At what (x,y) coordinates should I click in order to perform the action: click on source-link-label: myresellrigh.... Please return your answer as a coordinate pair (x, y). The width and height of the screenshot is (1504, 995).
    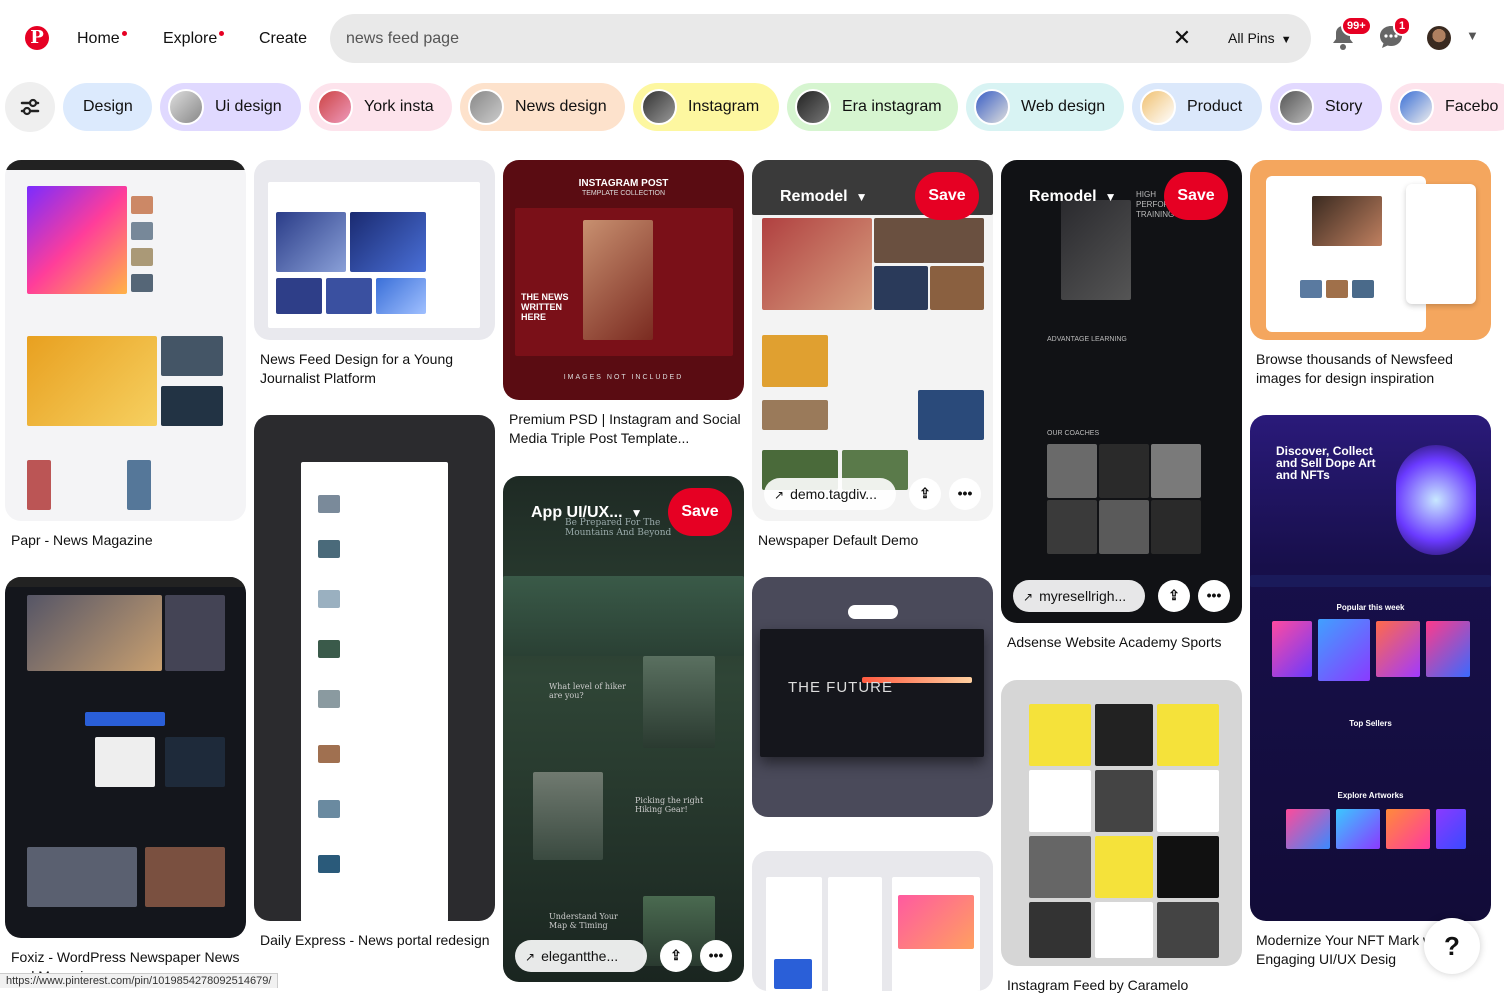
    Looking at the image, I should click on (1083, 596).